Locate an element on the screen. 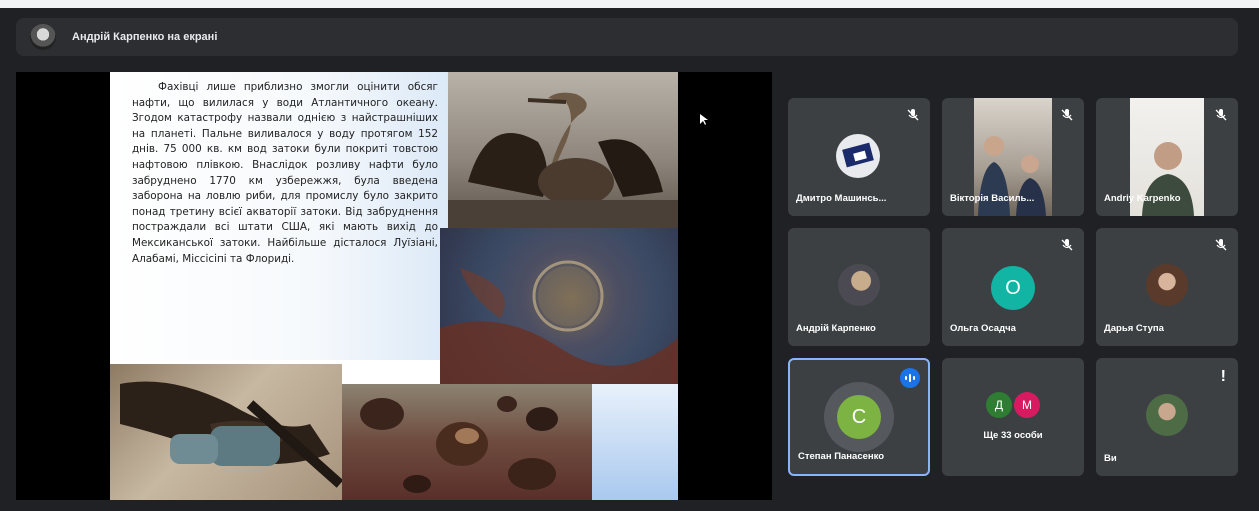 The image size is (1259, 511). self-tile: ! Ви is located at coordinates (1167, 417).